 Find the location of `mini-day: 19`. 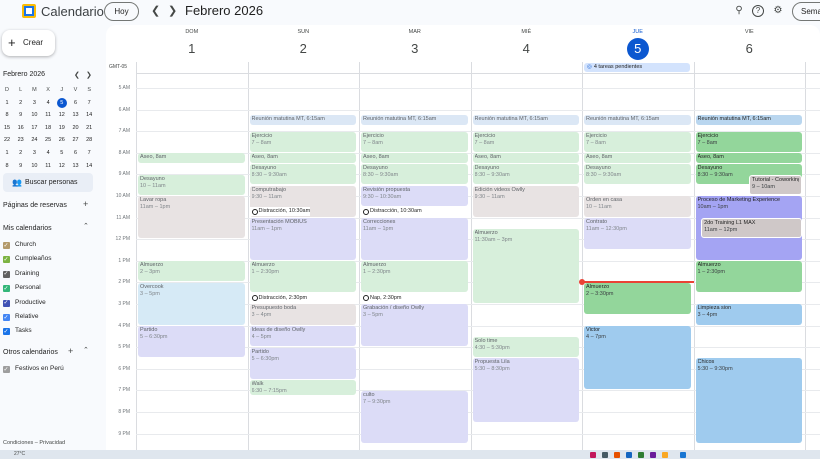

mini-day: 19 is located at coordinates (62, 128).